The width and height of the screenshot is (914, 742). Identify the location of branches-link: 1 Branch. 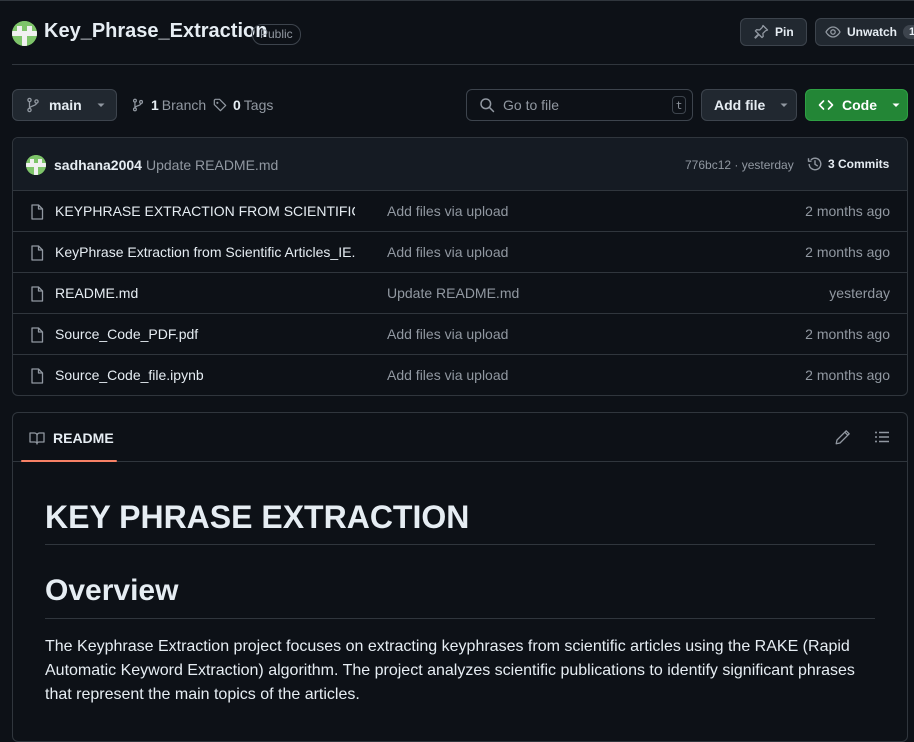
(168, 105).